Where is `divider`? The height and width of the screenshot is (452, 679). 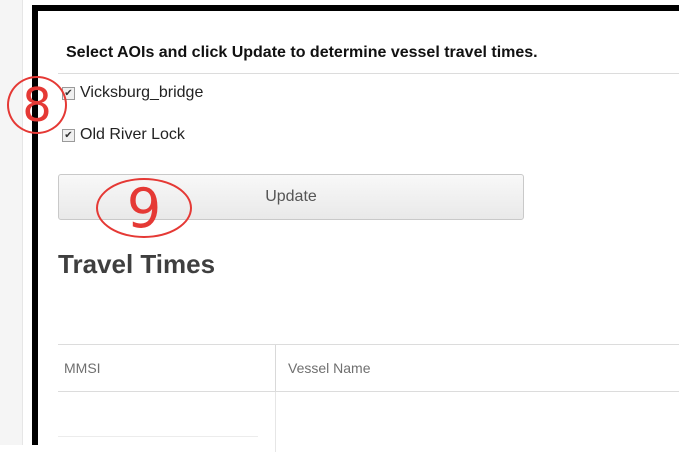
divider is located at coordinates (368, 73).